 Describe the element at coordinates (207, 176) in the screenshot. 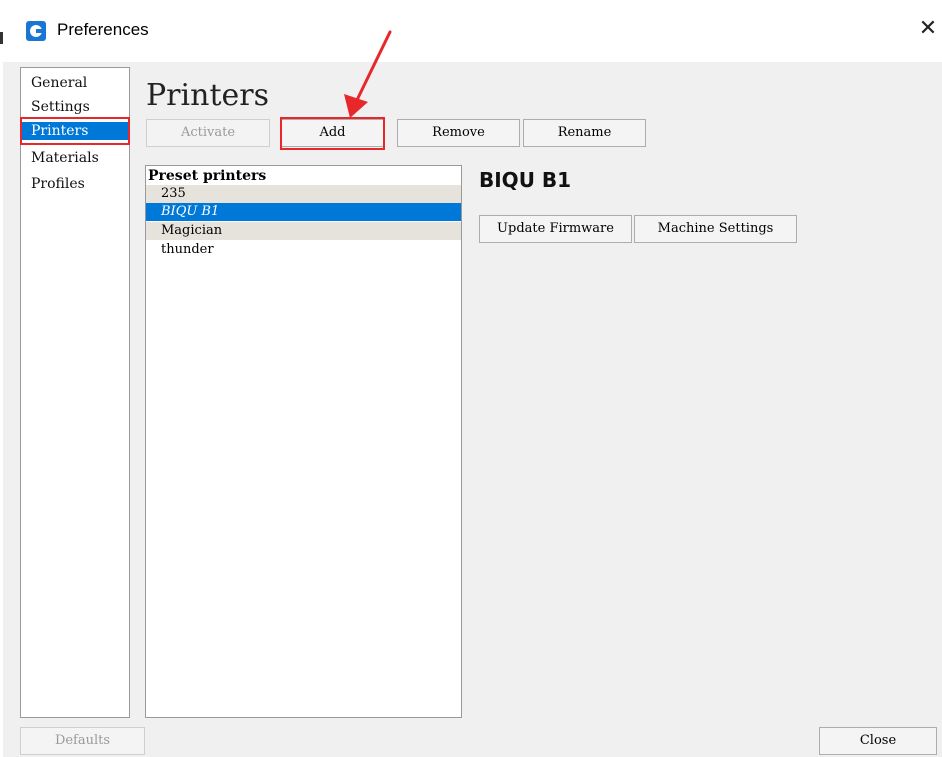

I see `printer-list-header: Preset printers` at that location.